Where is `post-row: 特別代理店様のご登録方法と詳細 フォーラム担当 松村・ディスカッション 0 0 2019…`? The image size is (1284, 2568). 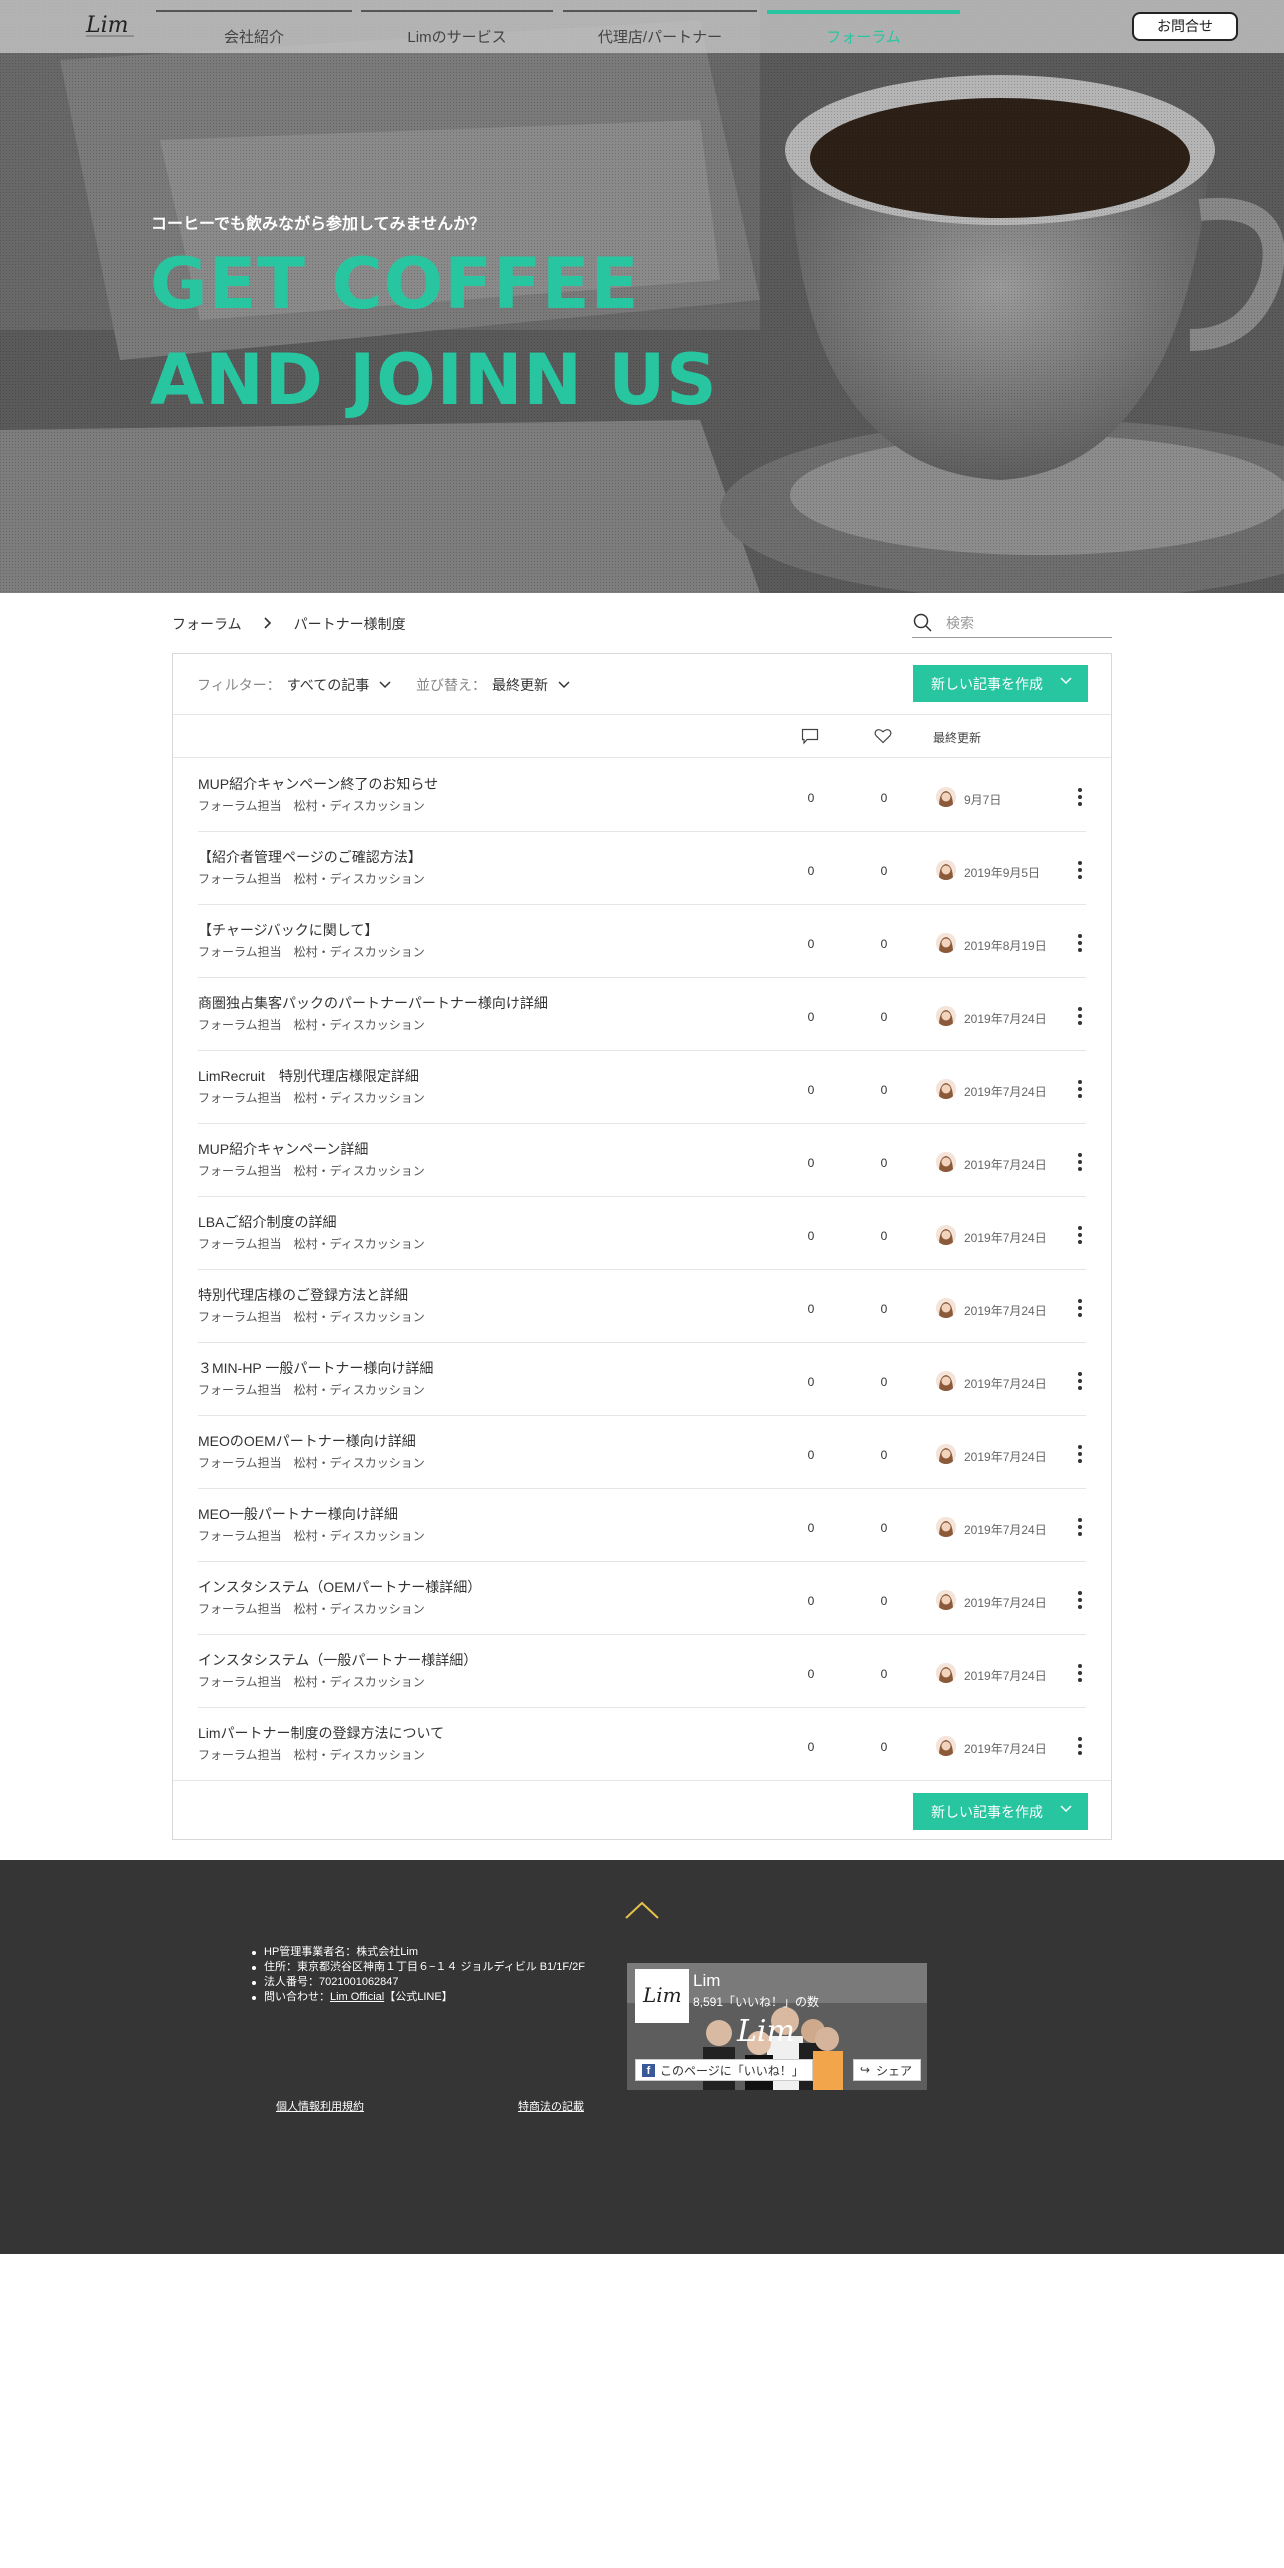 post-row: 特別代理店様のご登録方法と詳細 フォーラム担当 松村・ディスカッション 0 0 2019… is located at coordinates (642, 1306).